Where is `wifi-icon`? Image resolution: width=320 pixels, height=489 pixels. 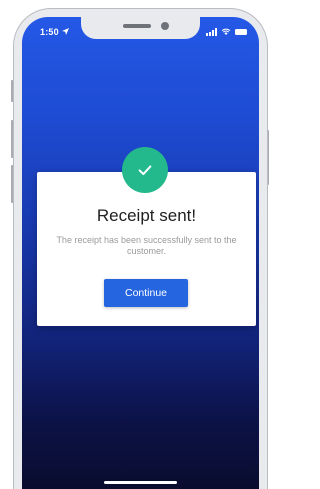 wifi-icon is located at coordinates (226, 31).